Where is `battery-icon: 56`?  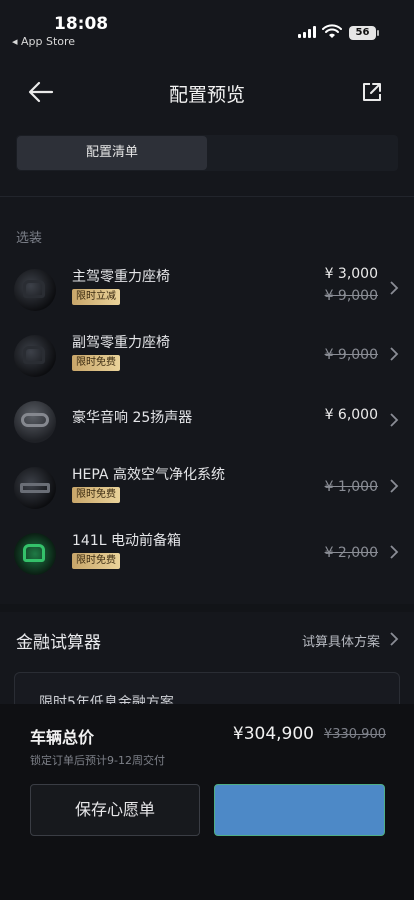 battery-icon: 56 is located at coordinates (364, 33).